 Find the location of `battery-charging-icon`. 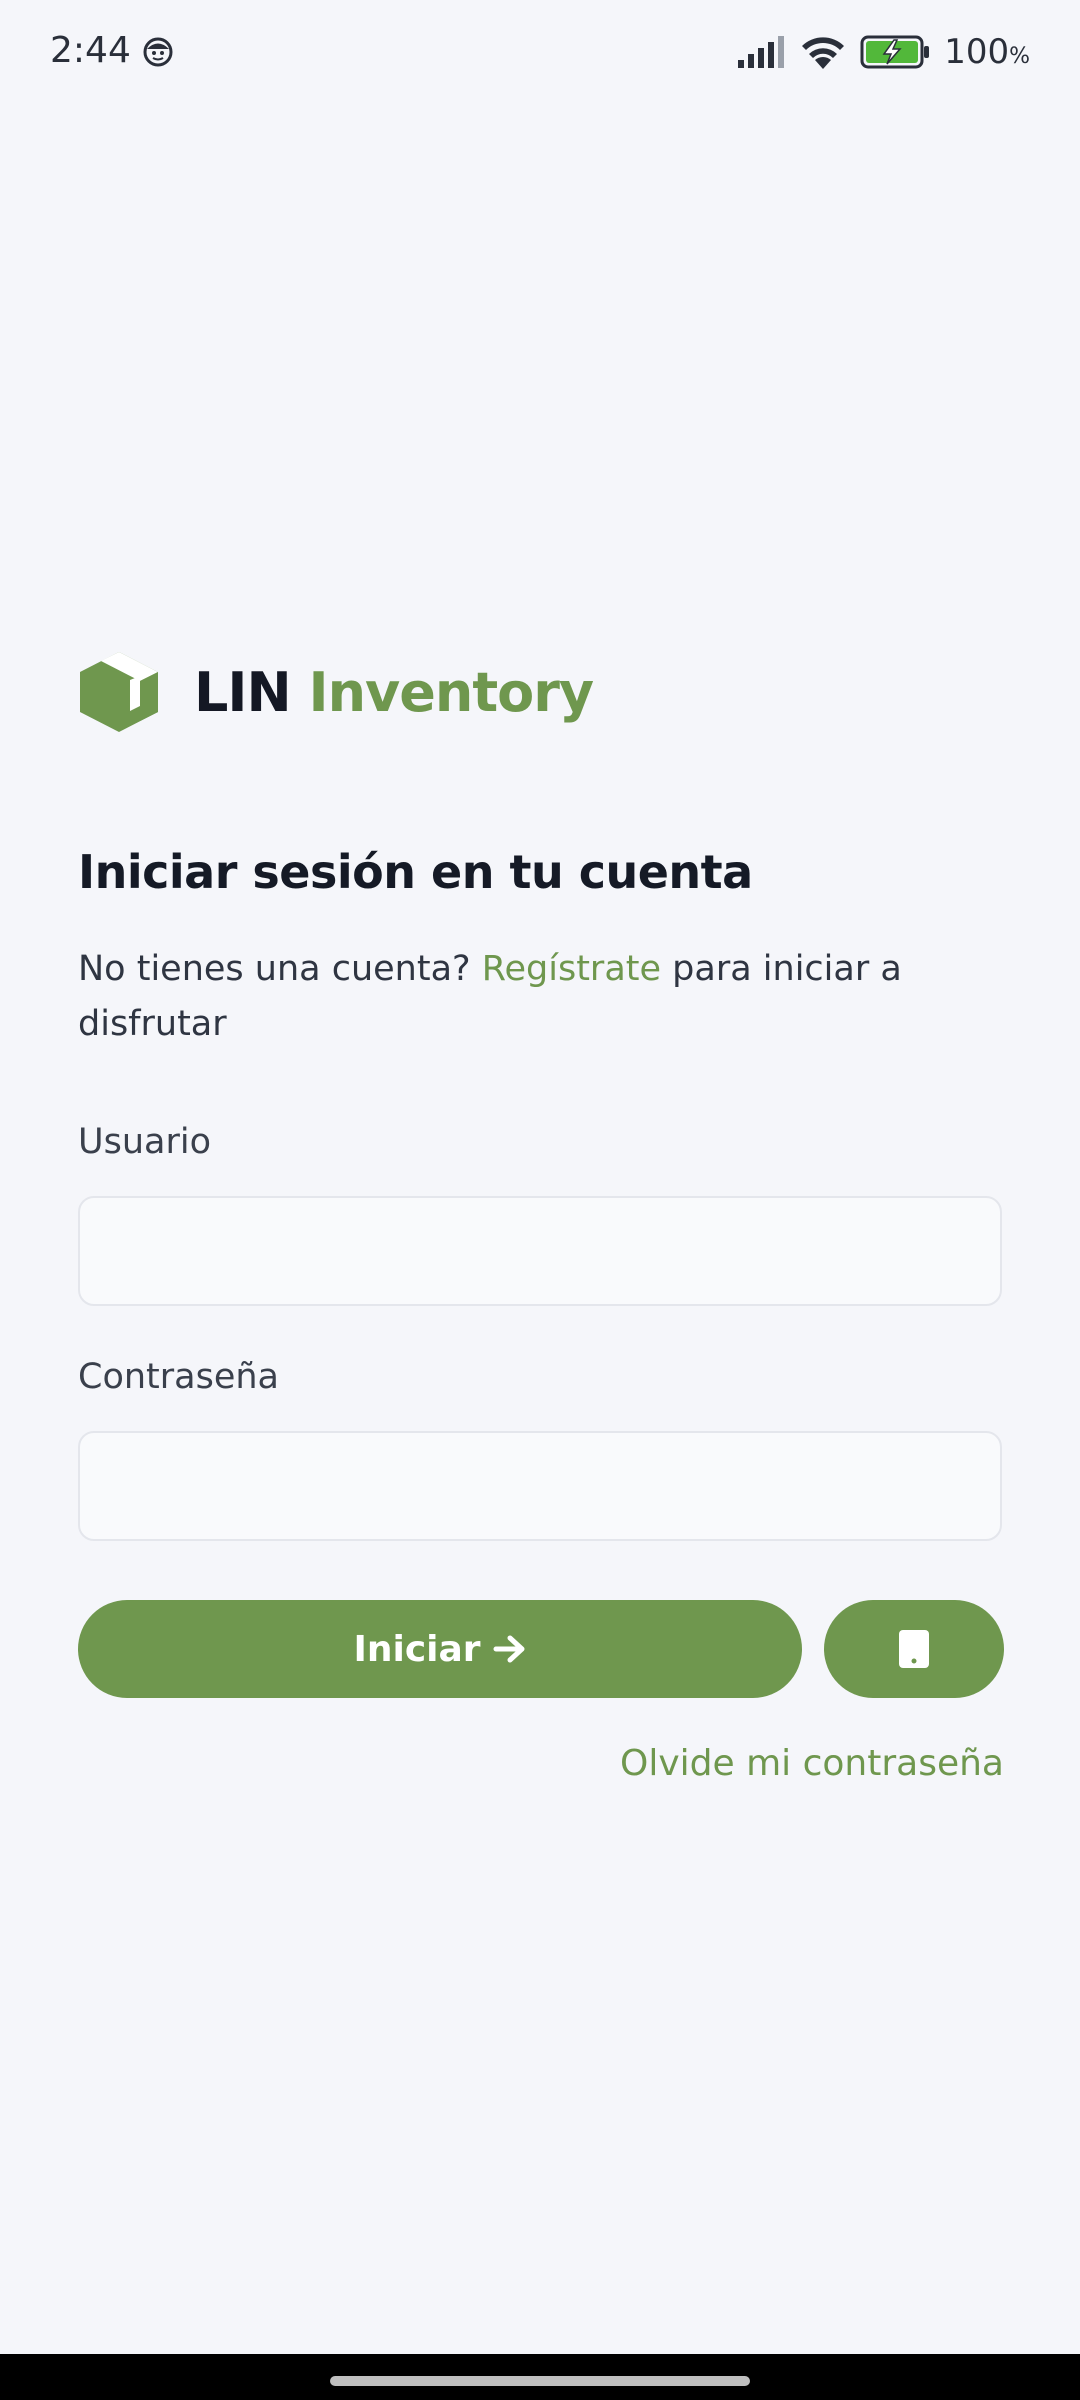

battery-charging-icon is located at coordinates (895, 52).